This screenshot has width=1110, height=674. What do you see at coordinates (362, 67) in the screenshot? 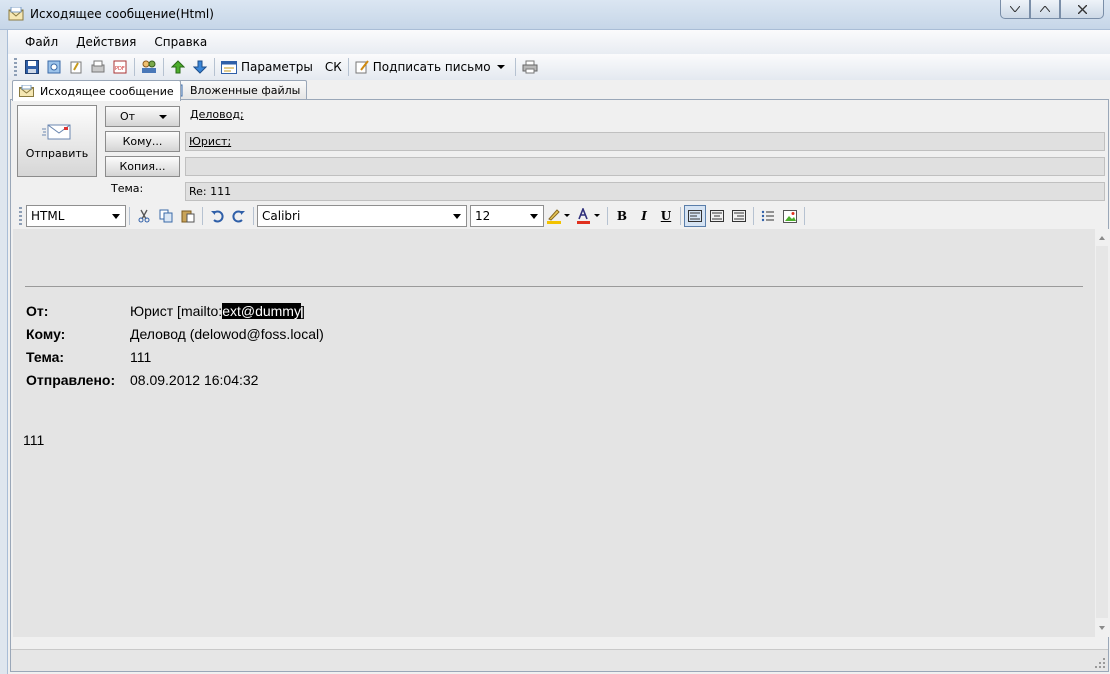
I see `sign-icon` at bounding box center [362, 67].